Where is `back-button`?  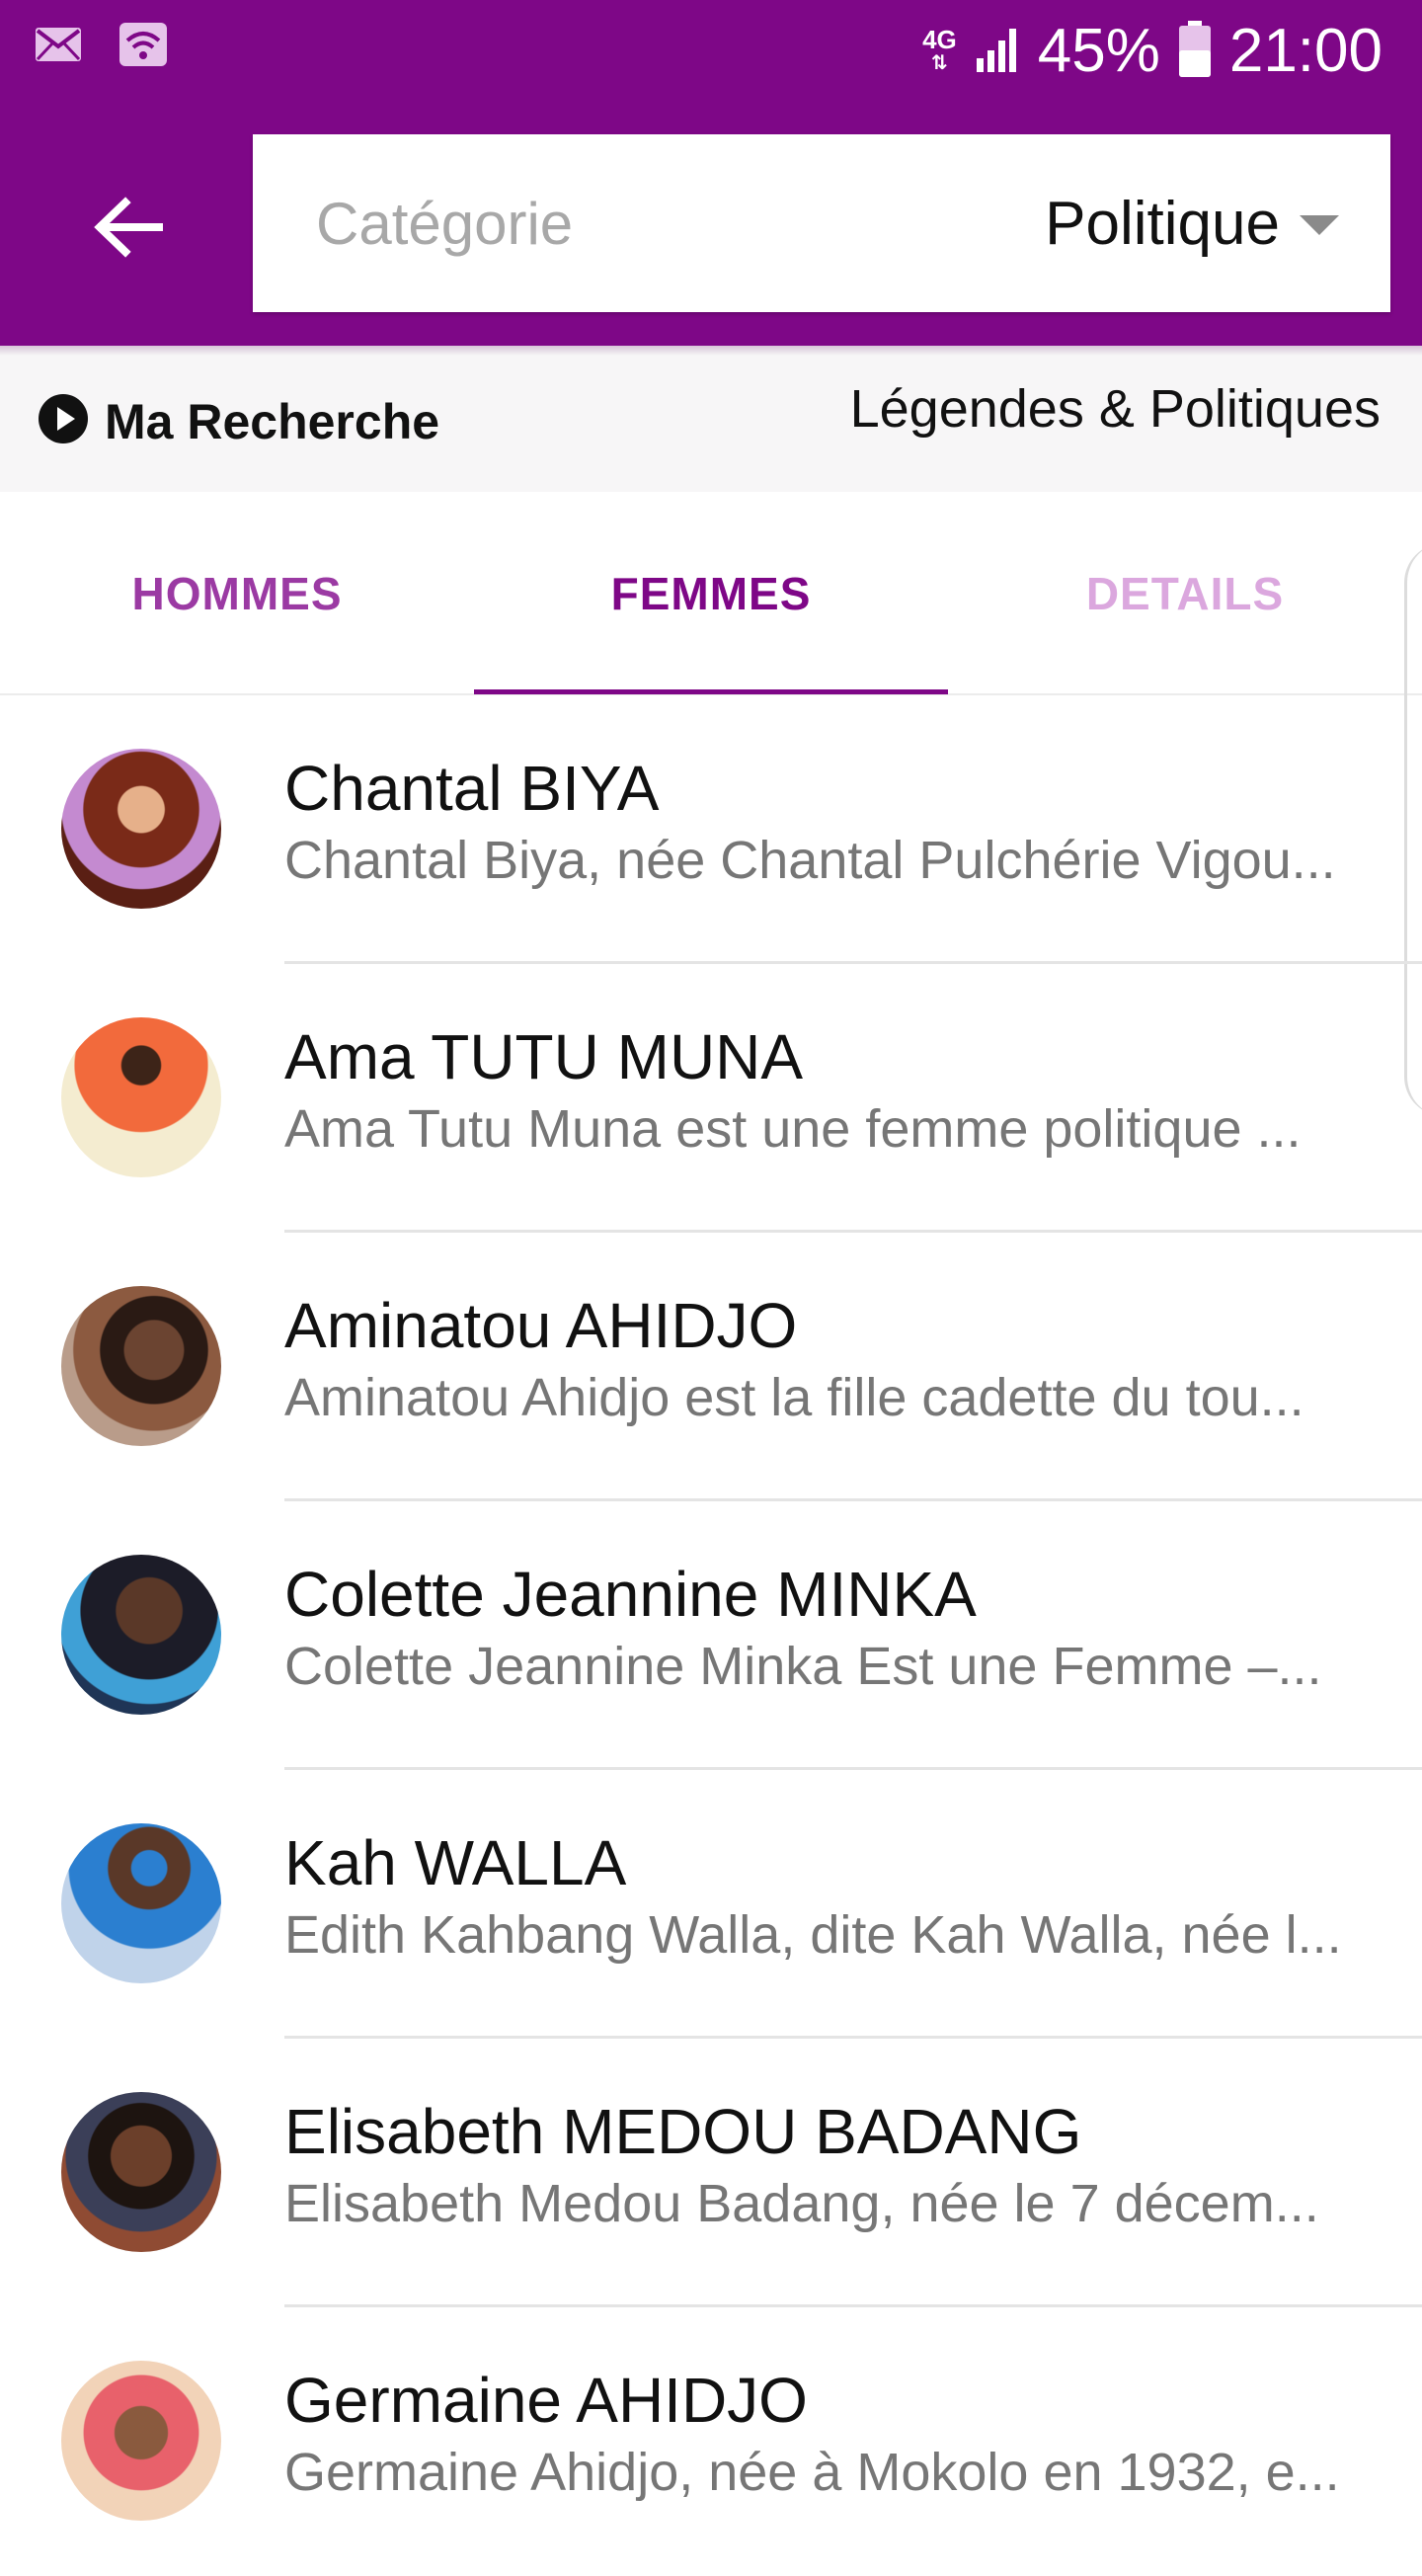 back-button is located at coordinates (128, 227).